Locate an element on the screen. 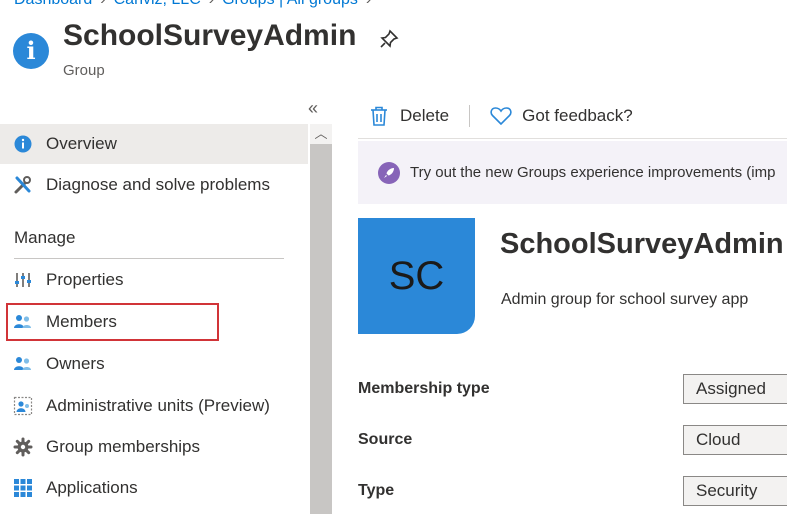  sidebar-item-overview: Overview is located at coordinates (154, 144).